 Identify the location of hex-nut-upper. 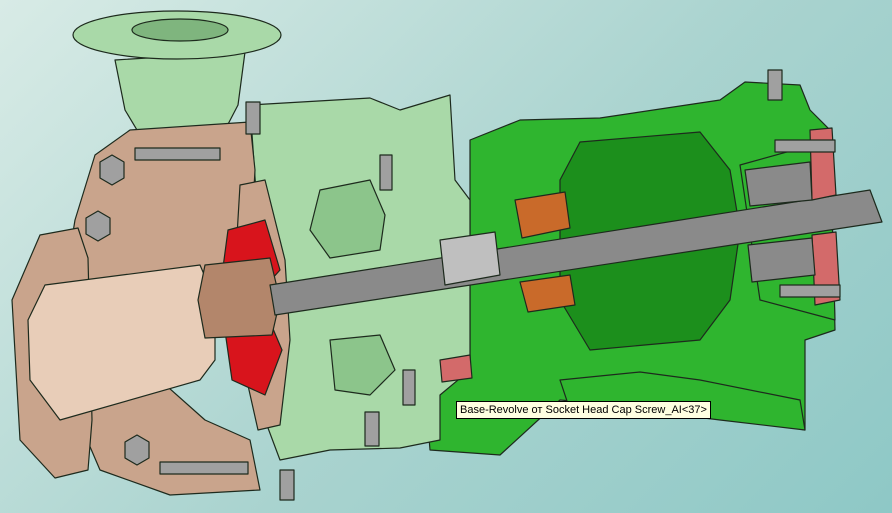
(112, 170).